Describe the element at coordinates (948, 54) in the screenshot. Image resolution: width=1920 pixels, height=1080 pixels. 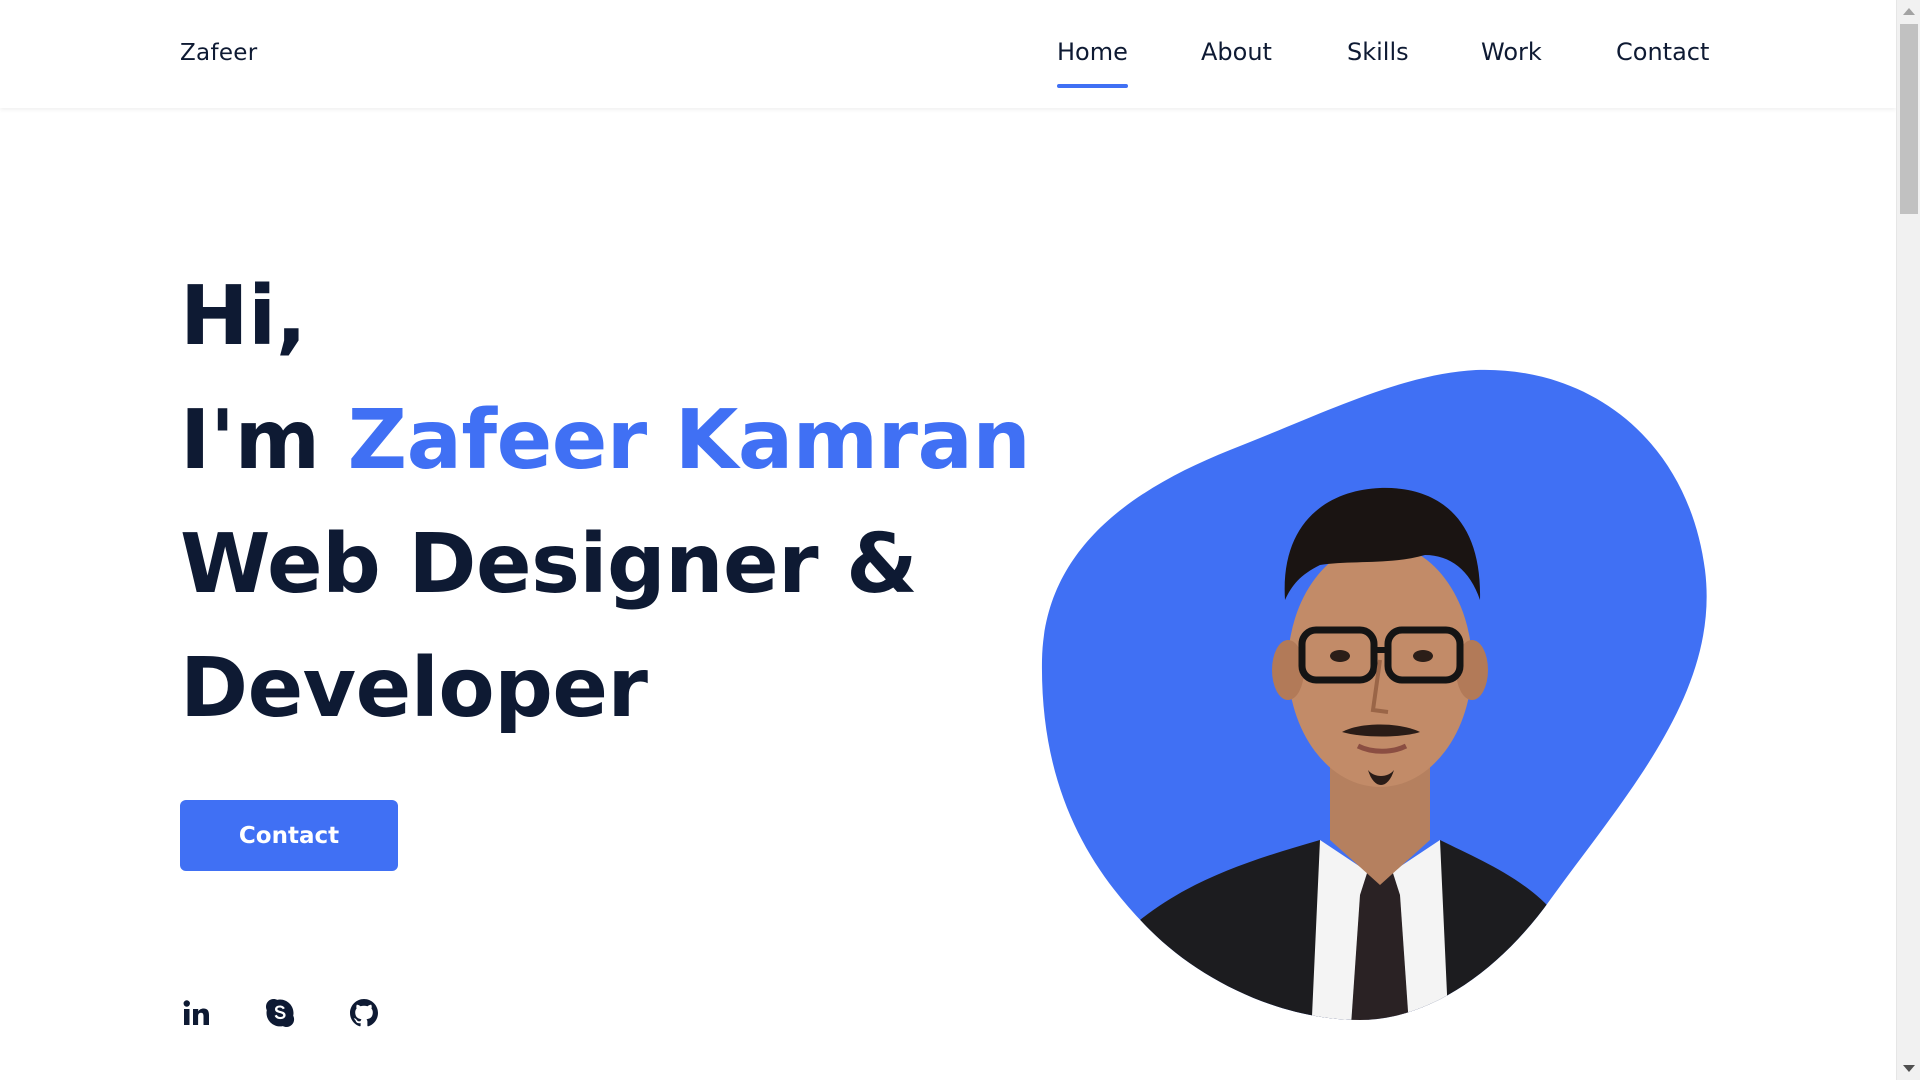
I see `site-header: Zafeer Home About Skills Work Contact` at that location.